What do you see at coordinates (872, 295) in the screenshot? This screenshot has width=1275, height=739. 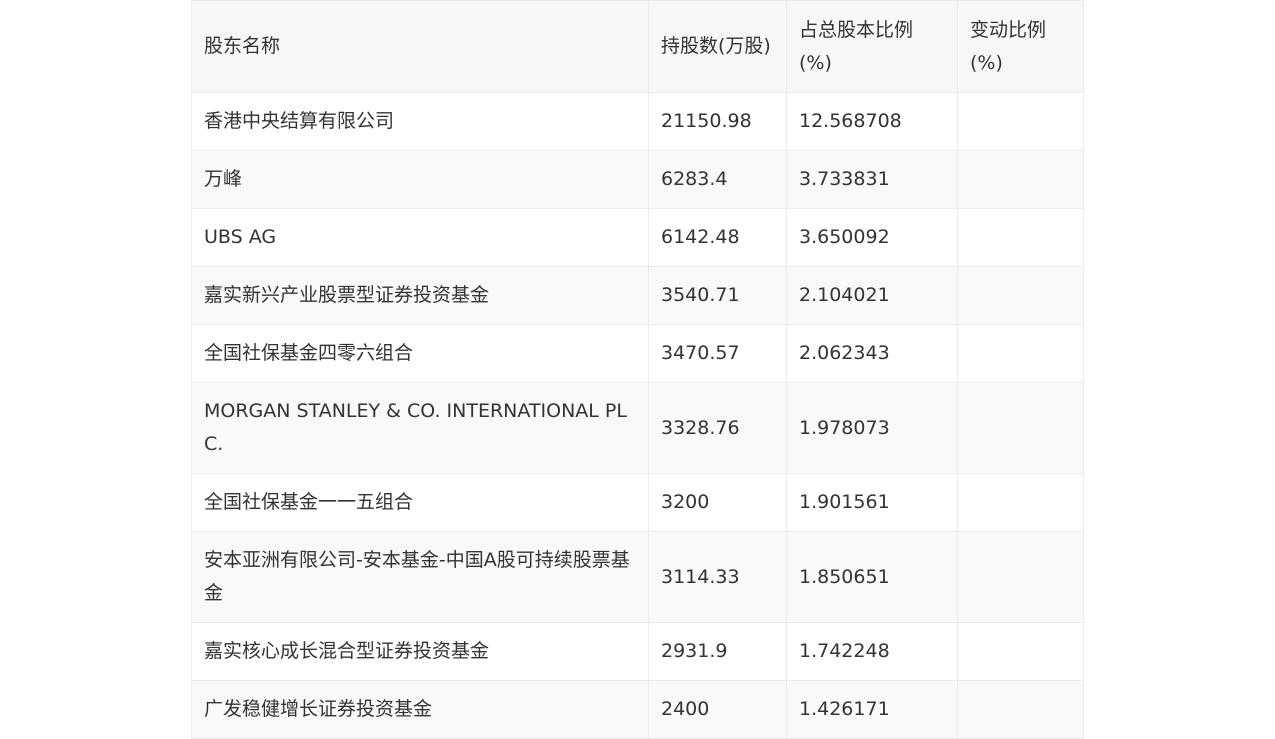 I see `cell-ratio: 2.104021` at bounding box center [872, 295].